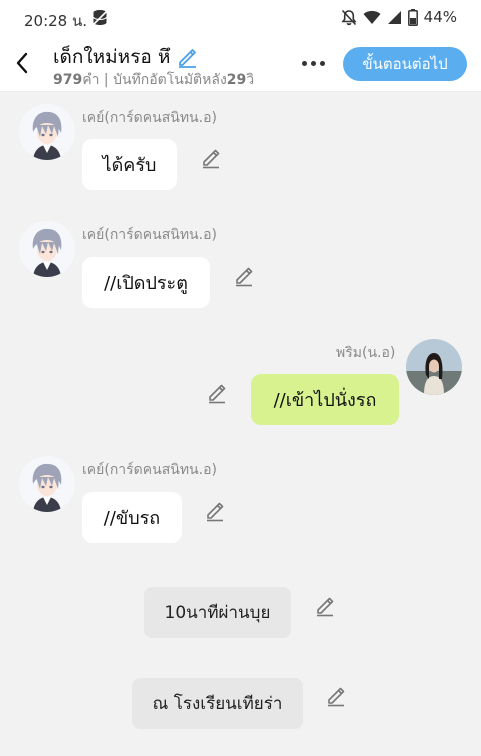  Describe the element at coordinates (240, 18) in the screenshot. I see `status-bar: 20:28 น. 44%` at that location.